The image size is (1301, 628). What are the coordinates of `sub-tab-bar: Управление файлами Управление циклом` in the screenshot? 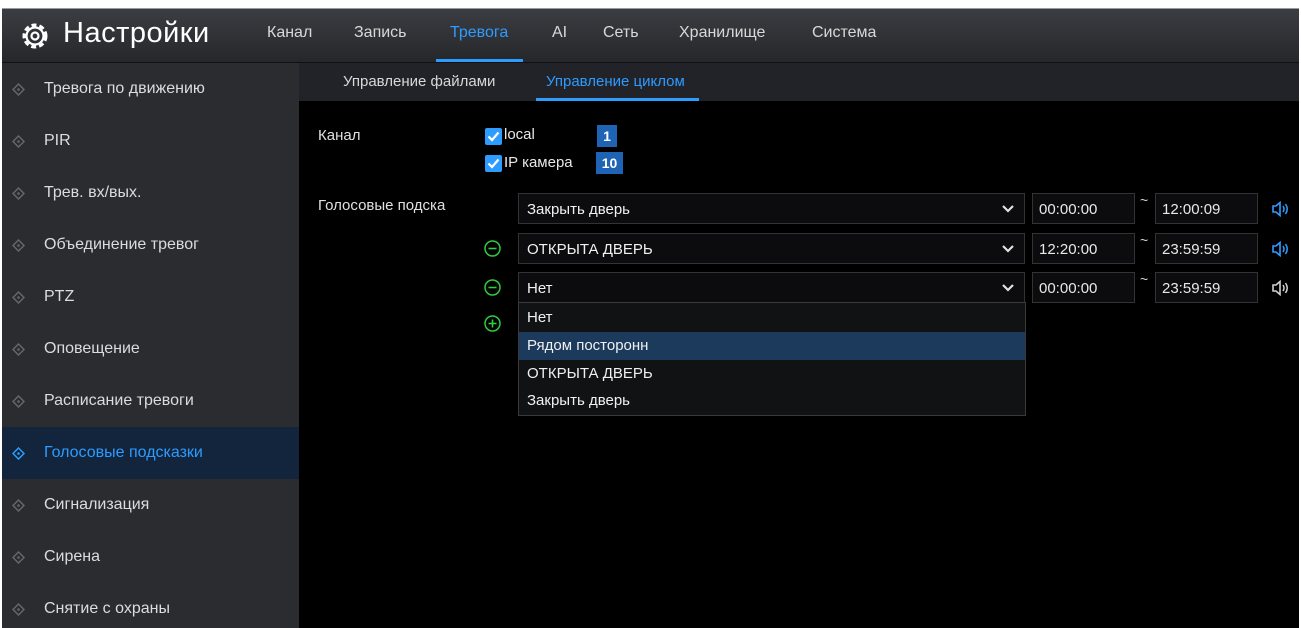 It's located at (799, 82).